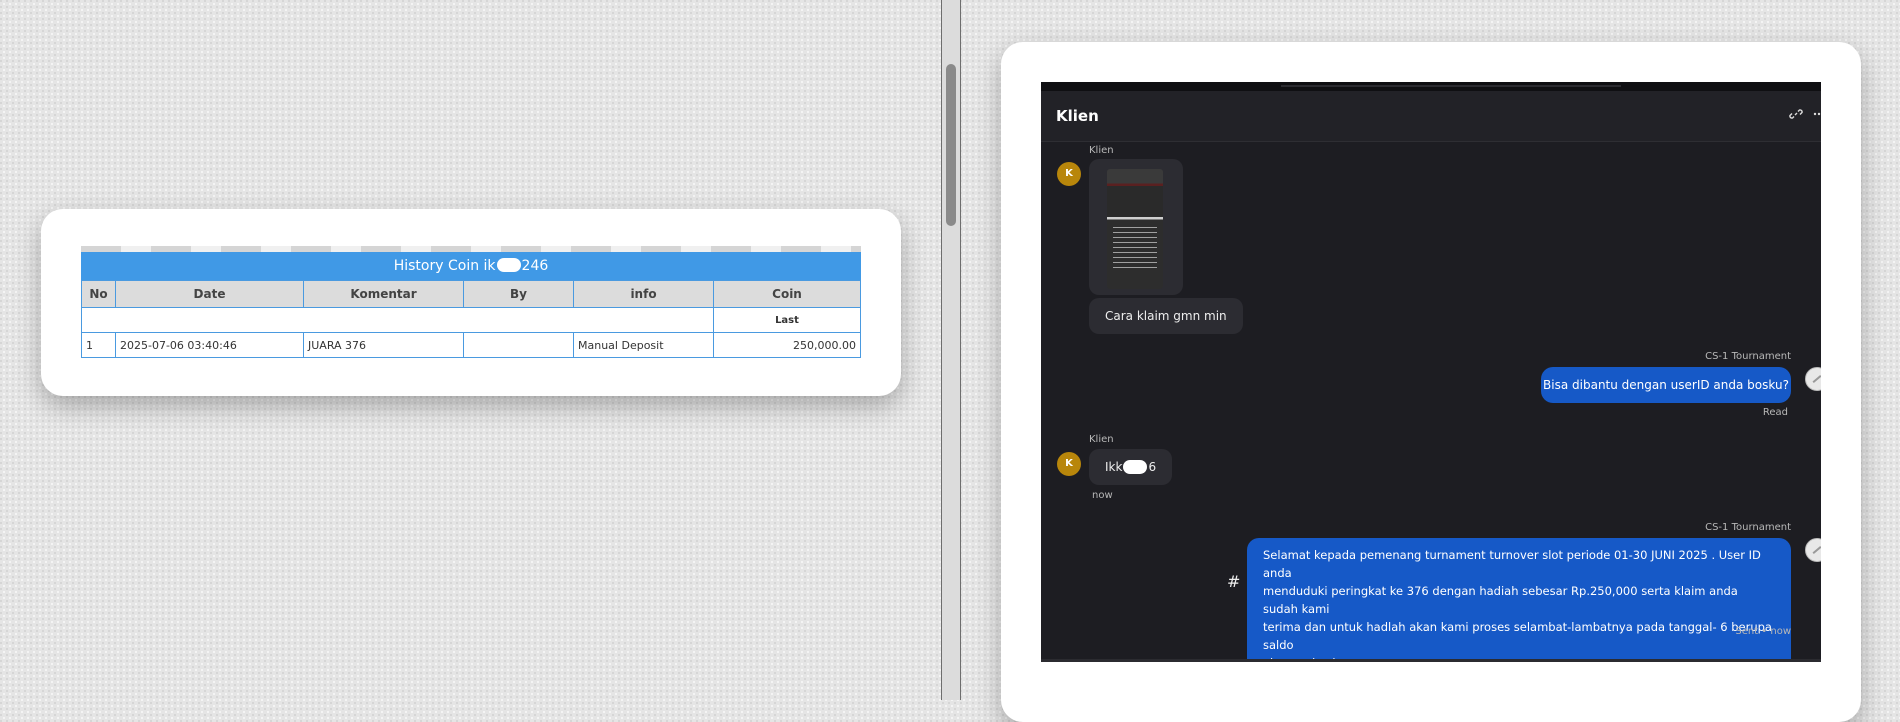  What do you see at coordinates (1431, 116) in the screenshot?
I see `chat-header: Klien` at bounding box center [1431, 116].